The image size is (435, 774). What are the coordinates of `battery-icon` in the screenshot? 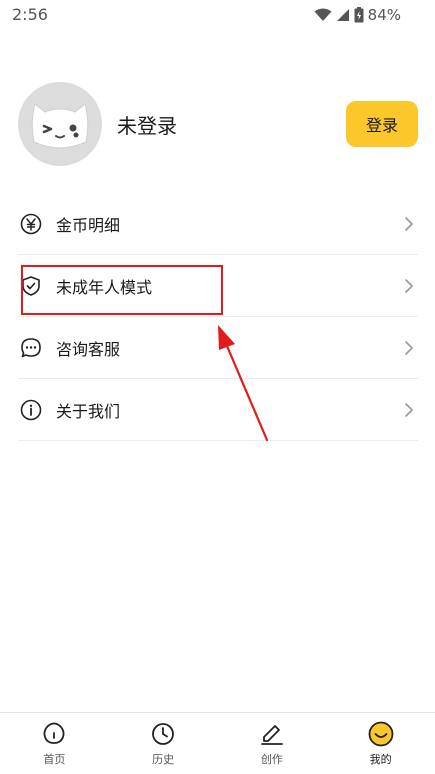 It's located at (359, 15).